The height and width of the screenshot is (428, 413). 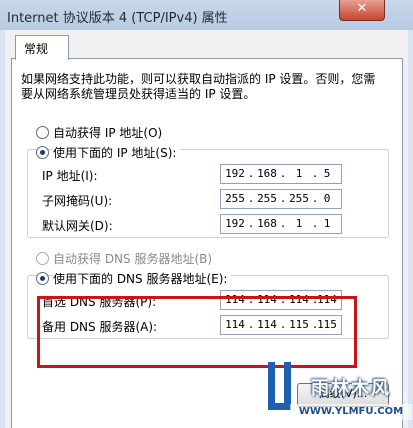 I want to click on subnet-mask-label: 子网掩码(U):, so click(x=77, y=201).